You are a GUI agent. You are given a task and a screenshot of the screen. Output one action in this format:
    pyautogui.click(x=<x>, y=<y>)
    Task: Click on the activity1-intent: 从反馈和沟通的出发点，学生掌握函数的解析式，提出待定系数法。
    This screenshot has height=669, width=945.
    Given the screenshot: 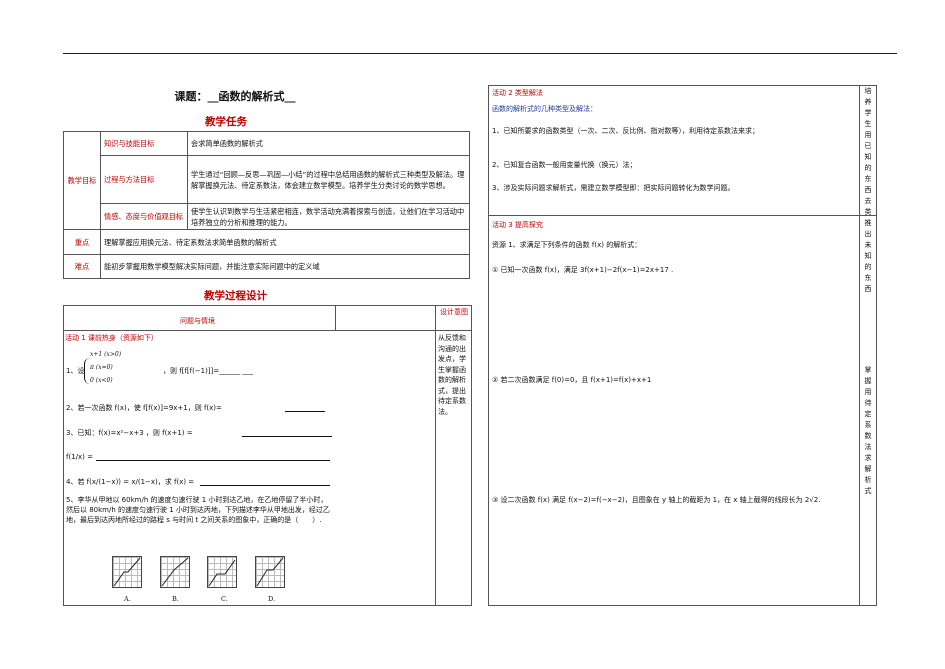 What is the action you would take?
    pyautogui.click(x=452, y=375)
    